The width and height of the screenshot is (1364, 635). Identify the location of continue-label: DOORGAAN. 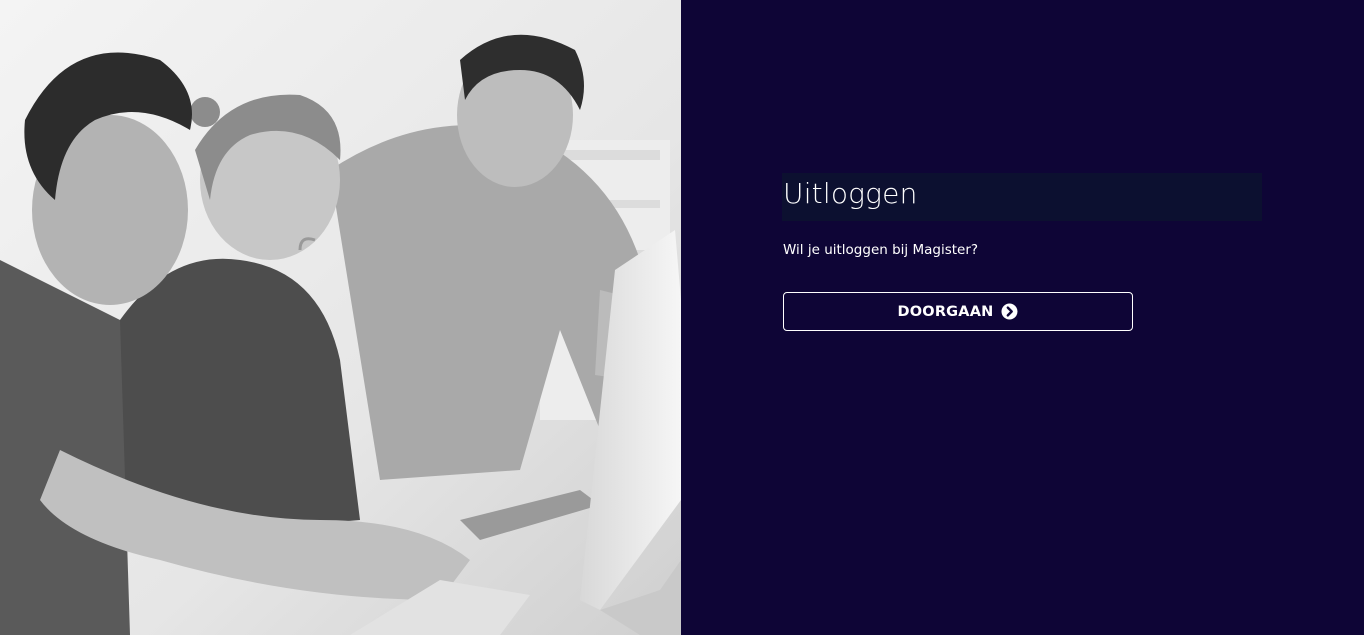
(945, 311).